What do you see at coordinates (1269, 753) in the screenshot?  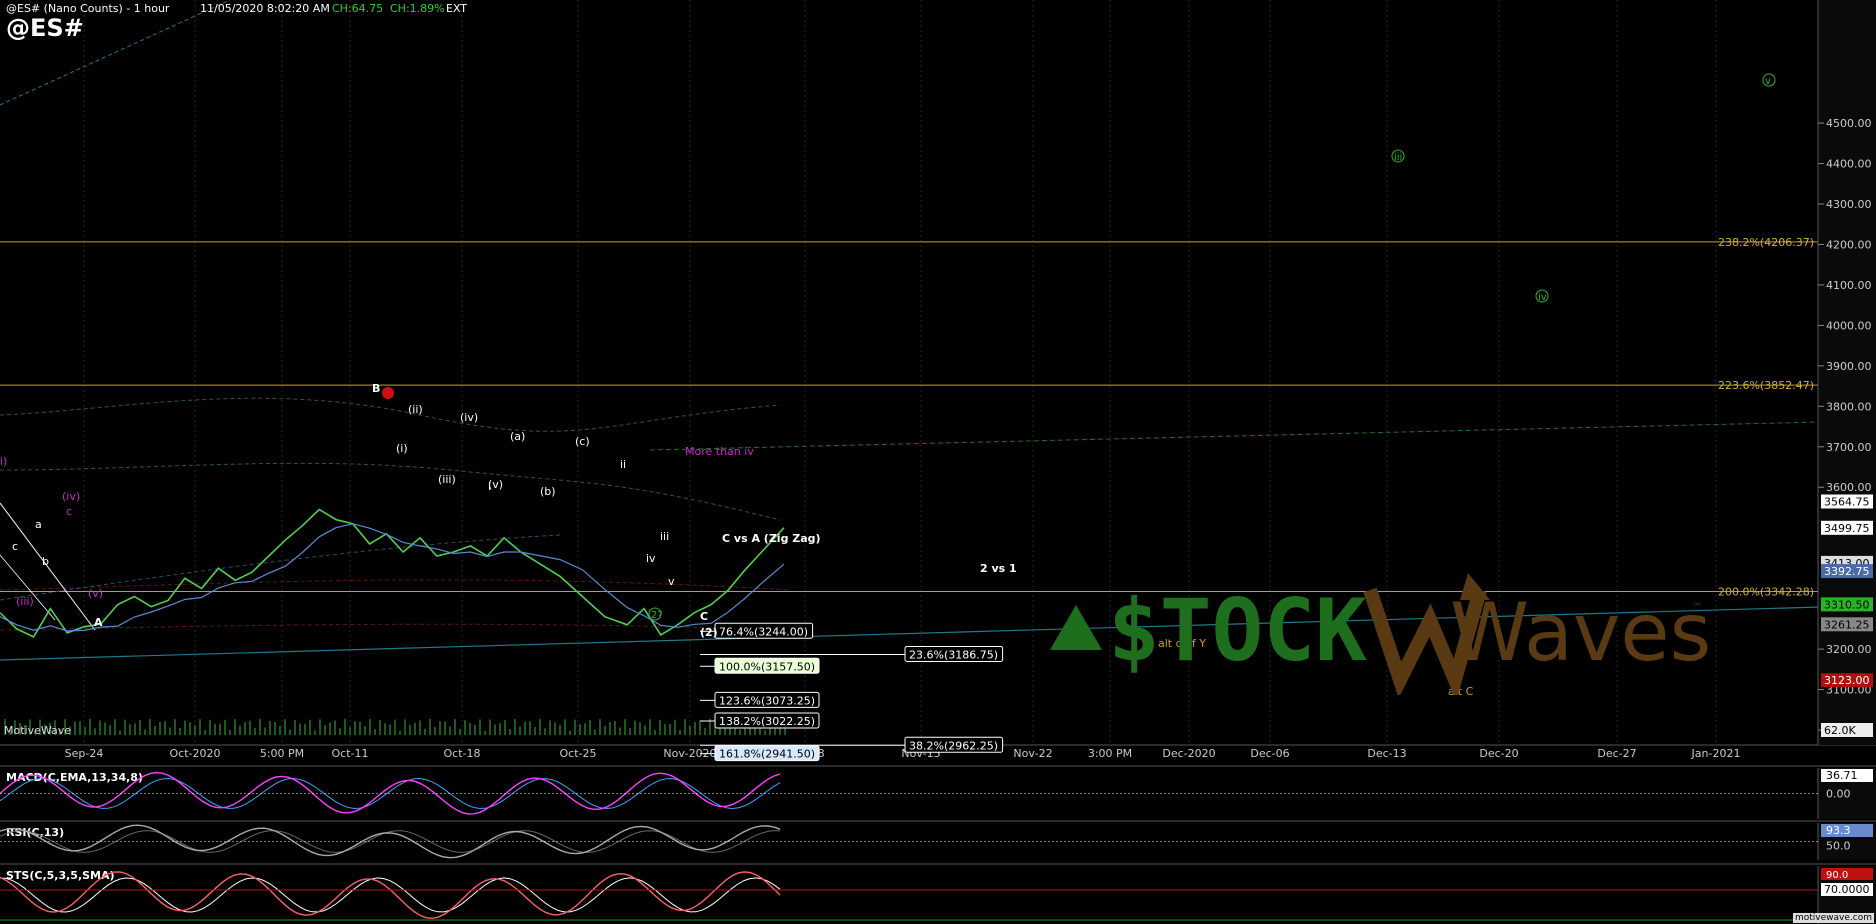 I see `x-tick-label: Dec-06` at bounding box center [1269, 753].